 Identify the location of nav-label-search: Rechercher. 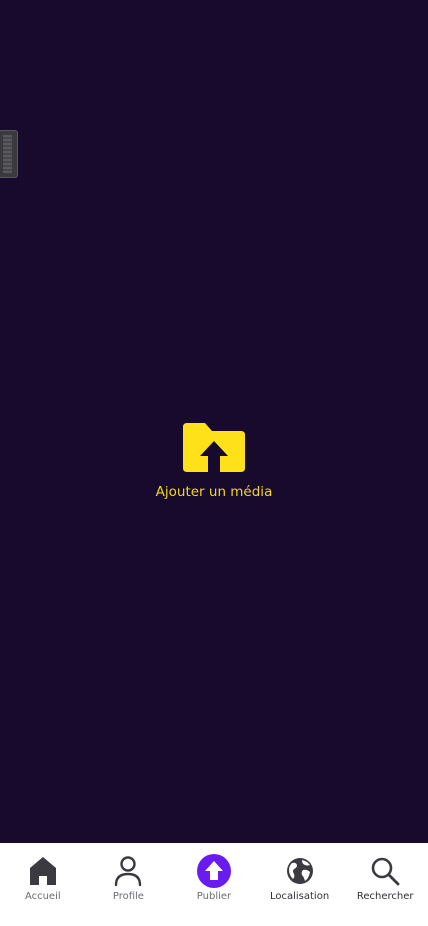
(385, 896).